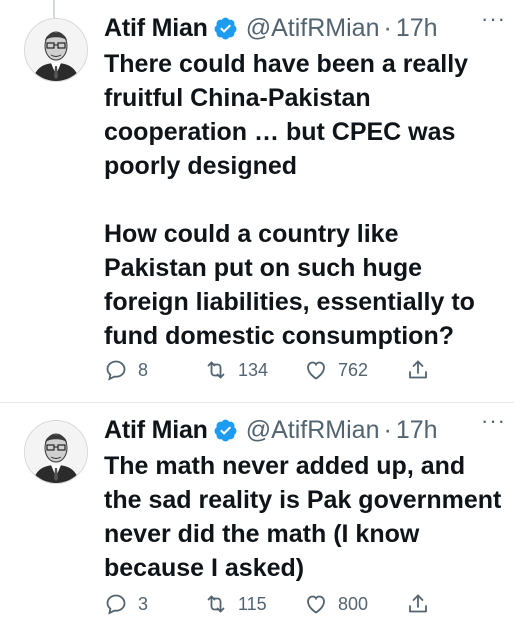 The height and width of the screenshot is (640, 514). I want to click on like-button: 762, so click(336, 370).